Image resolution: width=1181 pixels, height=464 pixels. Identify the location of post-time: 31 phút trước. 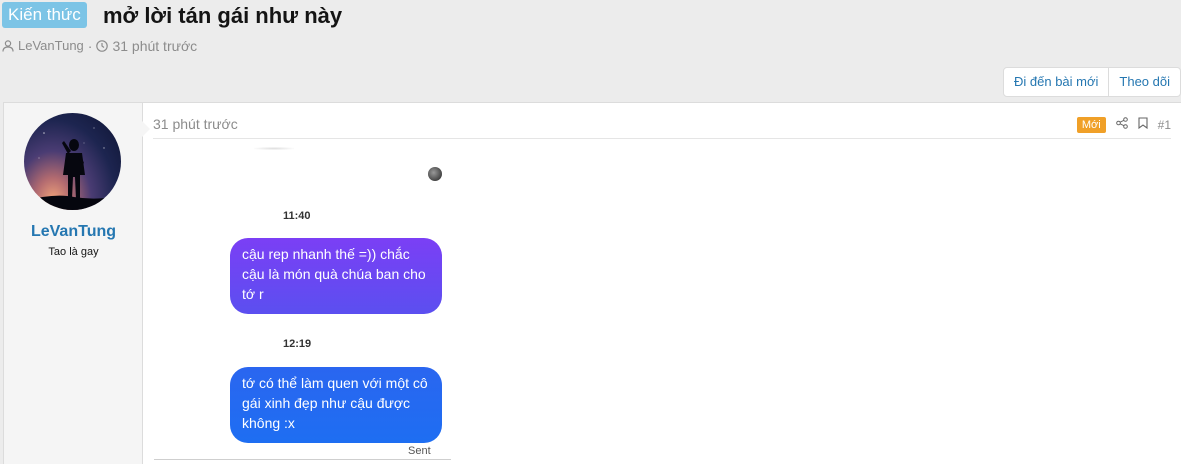
(195, 124).